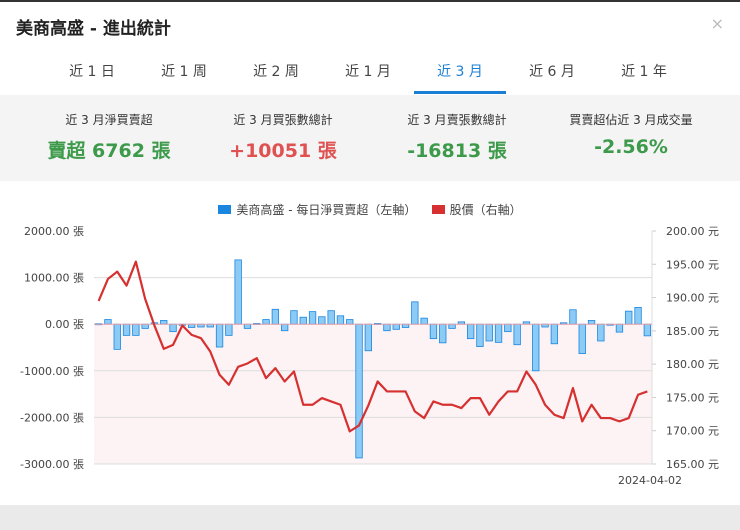 This screenshot has width=740, height=530. What do you see at coordinates (54, 278) in the screenshot?
I see `left-tick-label: 1000.00 張` at bounding box center [54, 278].